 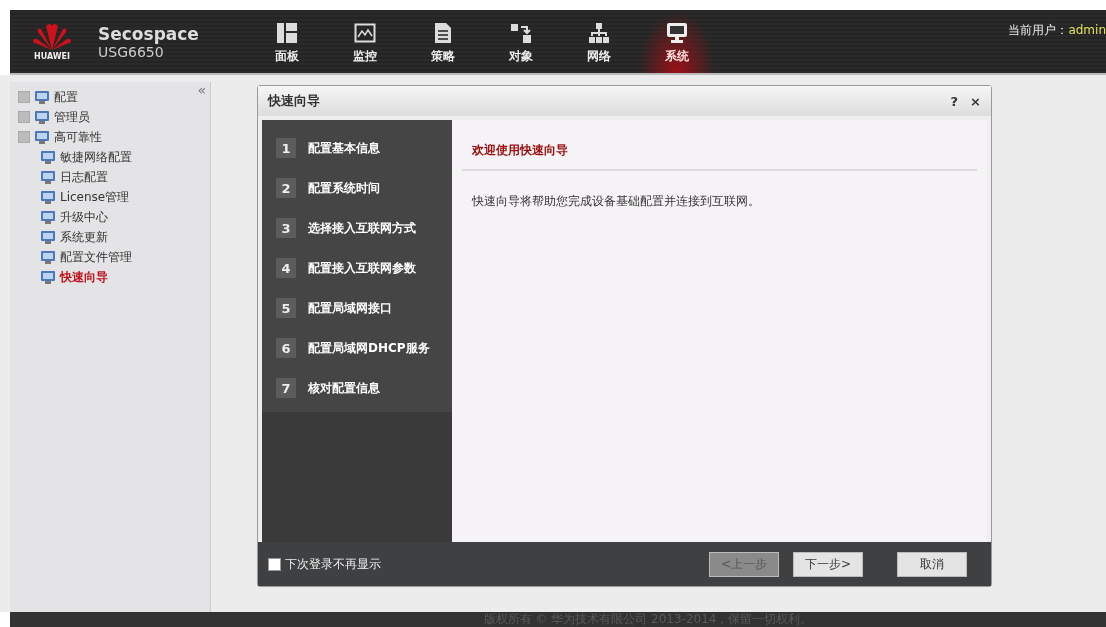 I want to click on tree-item: 高可靠性, so click(x=78, y=137).